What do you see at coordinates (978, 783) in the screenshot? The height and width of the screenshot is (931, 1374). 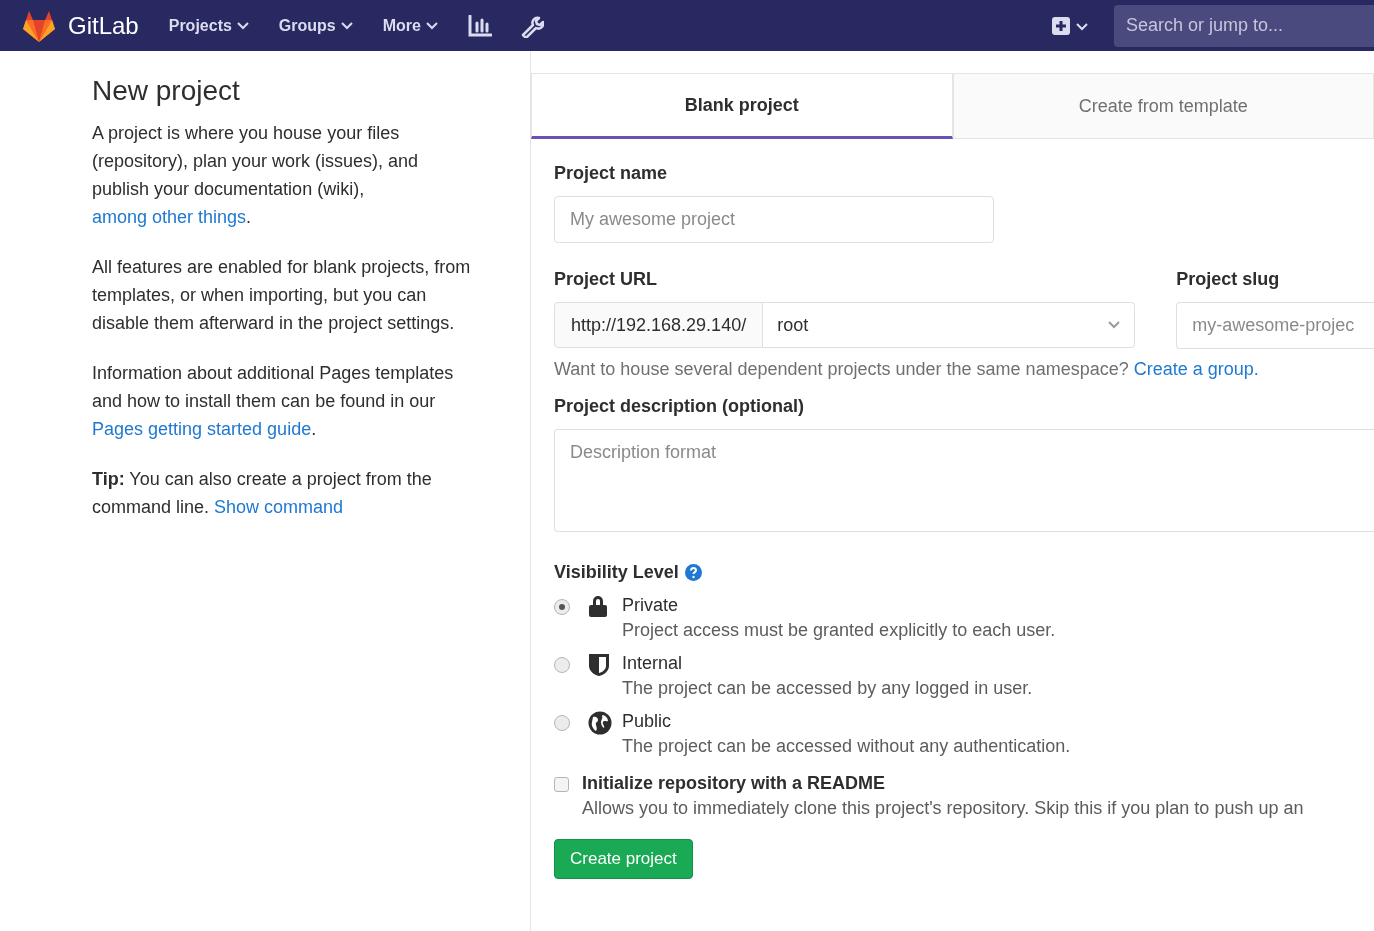 I see `checkbox-label: Initialize repository with a README` at bounding box center [978, 783].